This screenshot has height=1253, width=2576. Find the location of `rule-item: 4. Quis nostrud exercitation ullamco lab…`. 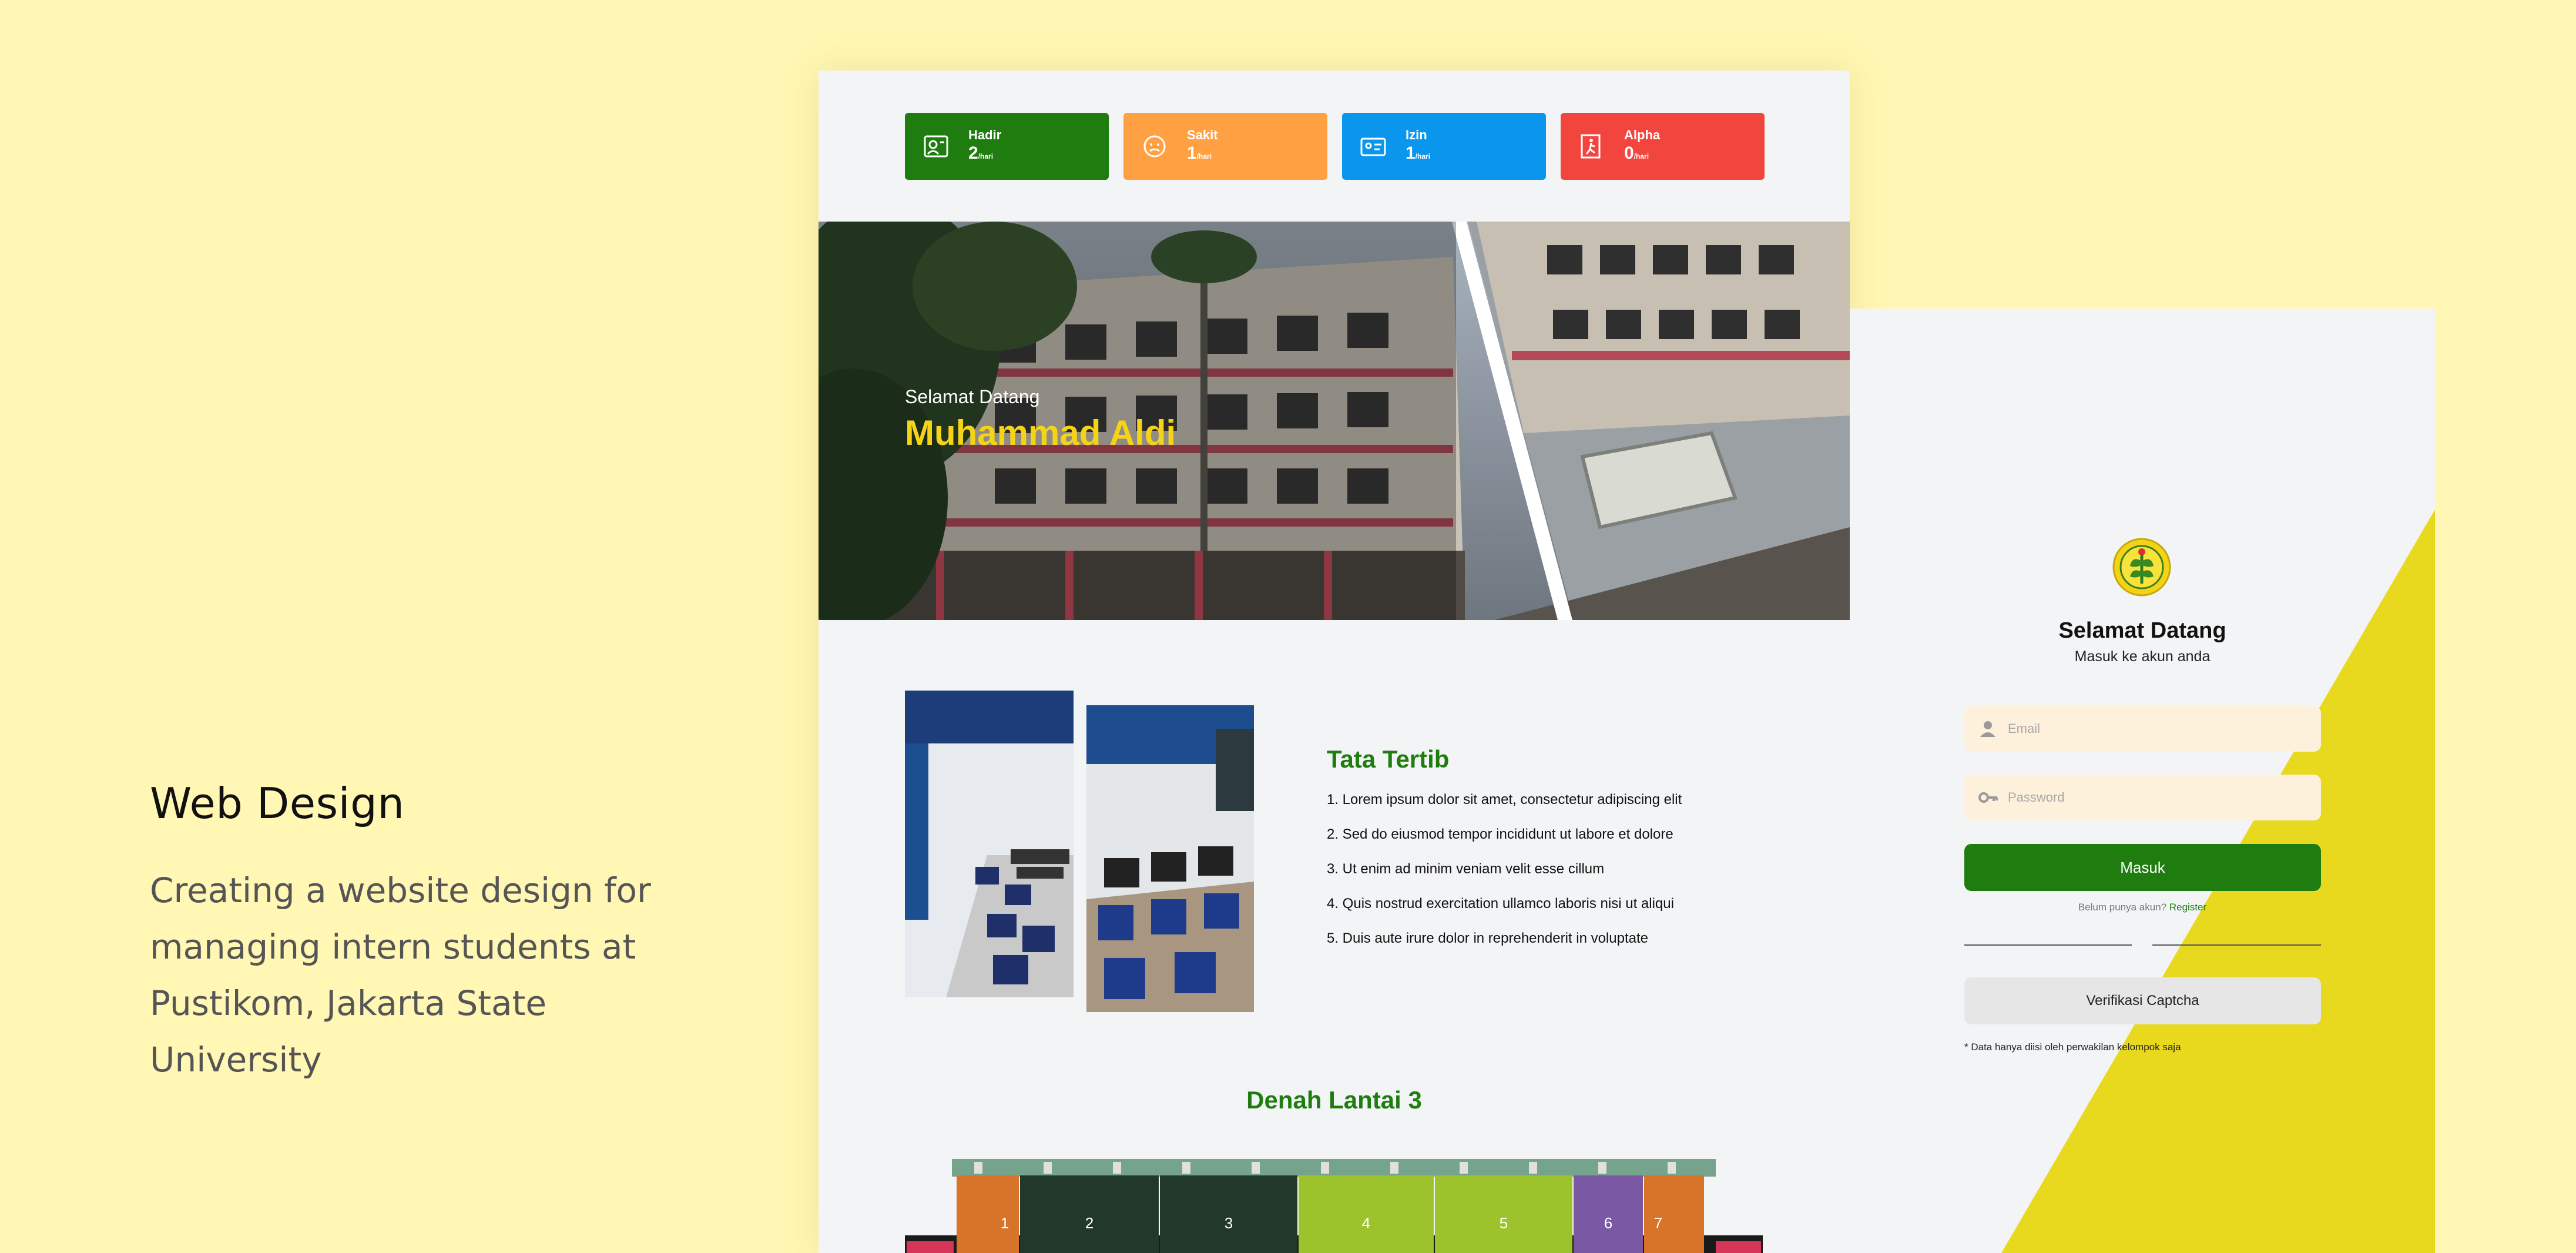

rule-item: 4. Quis nostrud exercitation ullamco lab… is located at coordinates (1501, 904).